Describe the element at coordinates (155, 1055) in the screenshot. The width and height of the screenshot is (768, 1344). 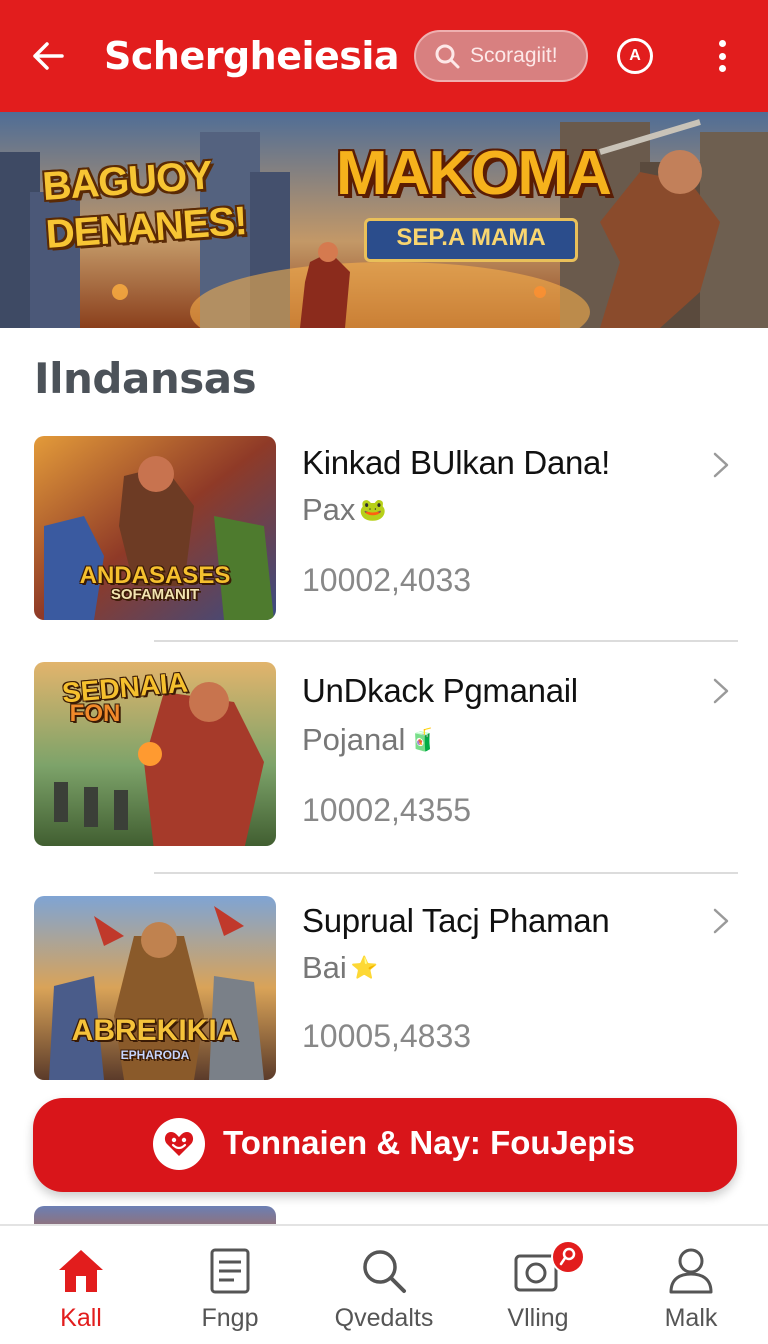
I see `thumbnail-subcaption: EPHARODA` at that location.